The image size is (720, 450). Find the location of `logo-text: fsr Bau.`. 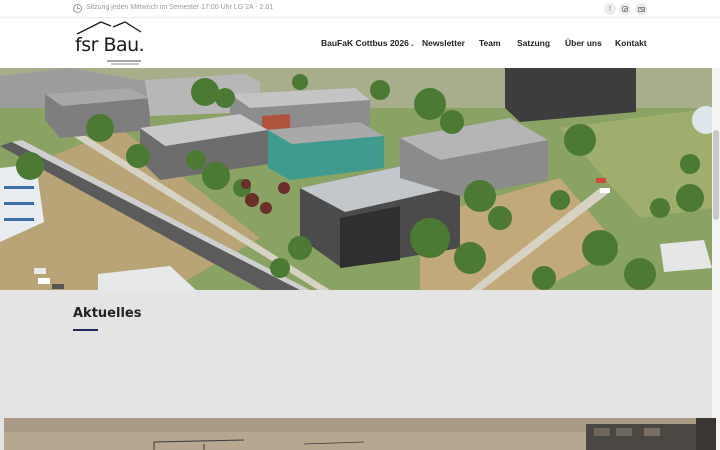

logo-text: fsr Bau. is located at coordinates (110, 45).